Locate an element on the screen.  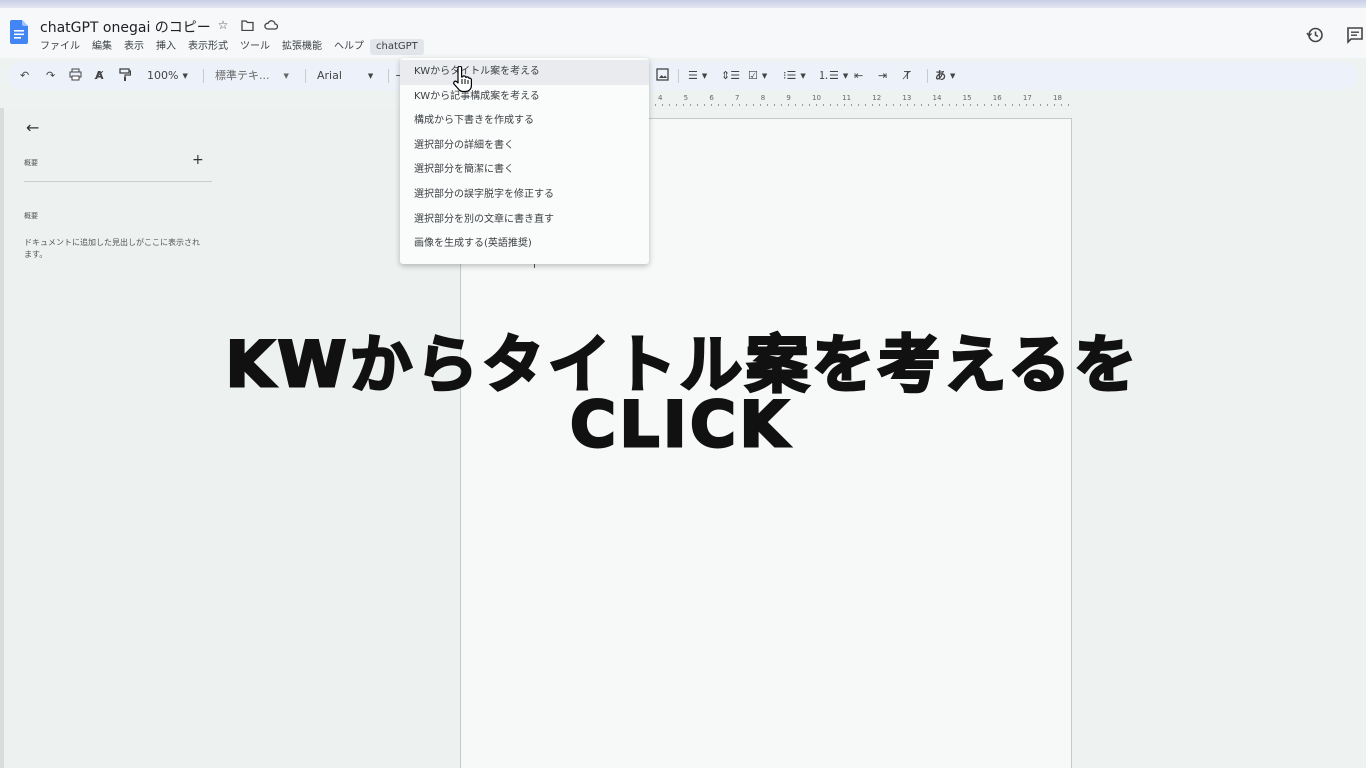
hand-pointer-icon is located at coordinates (462, 79).